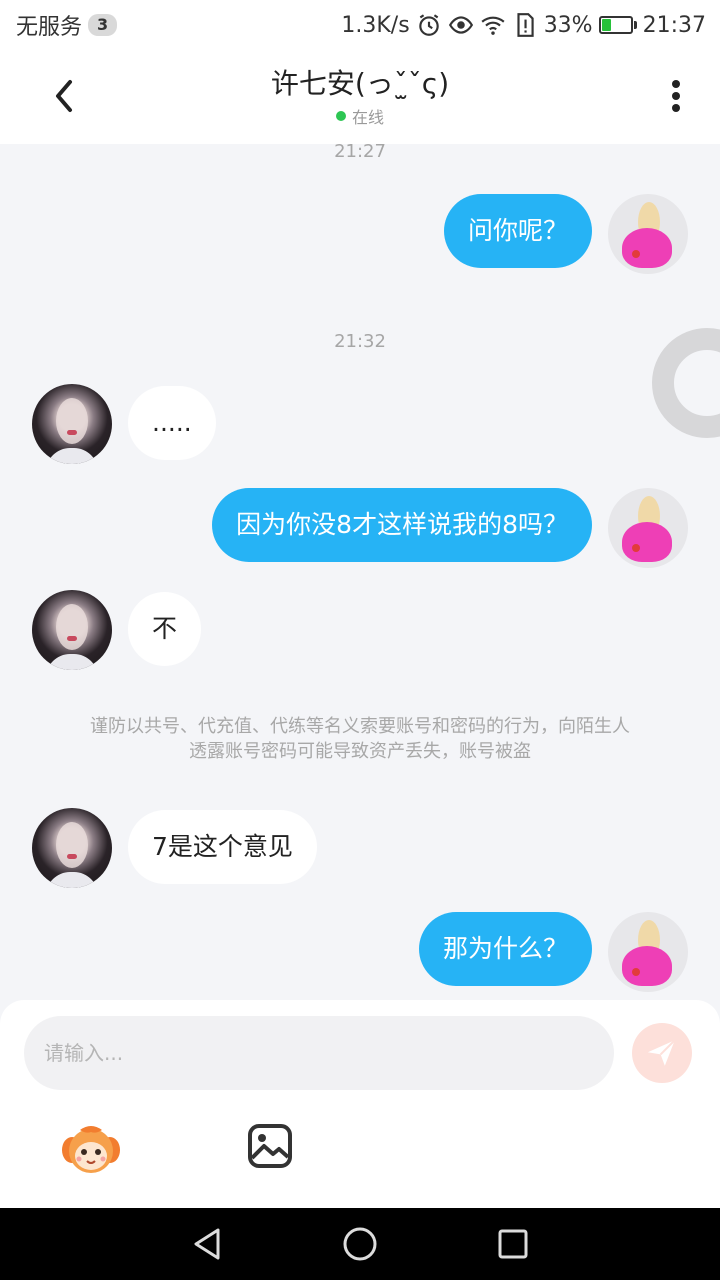  What do you see at coordinates (428, 25) in the screenshot?
I see `alarm-icon` at bounding box center [428, 25].